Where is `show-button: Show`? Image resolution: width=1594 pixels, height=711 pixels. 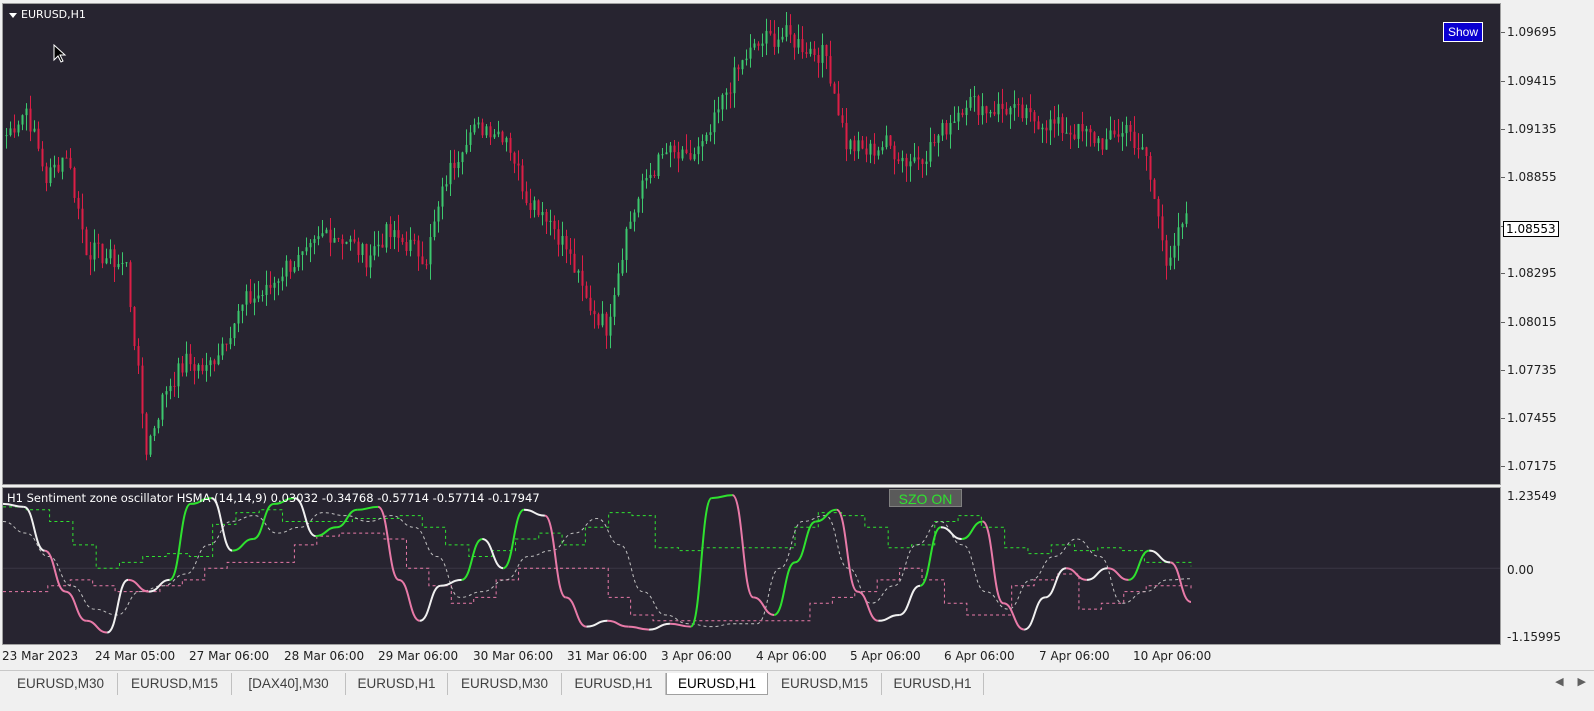
show-button: Show is located at coordinates (1463, 32).